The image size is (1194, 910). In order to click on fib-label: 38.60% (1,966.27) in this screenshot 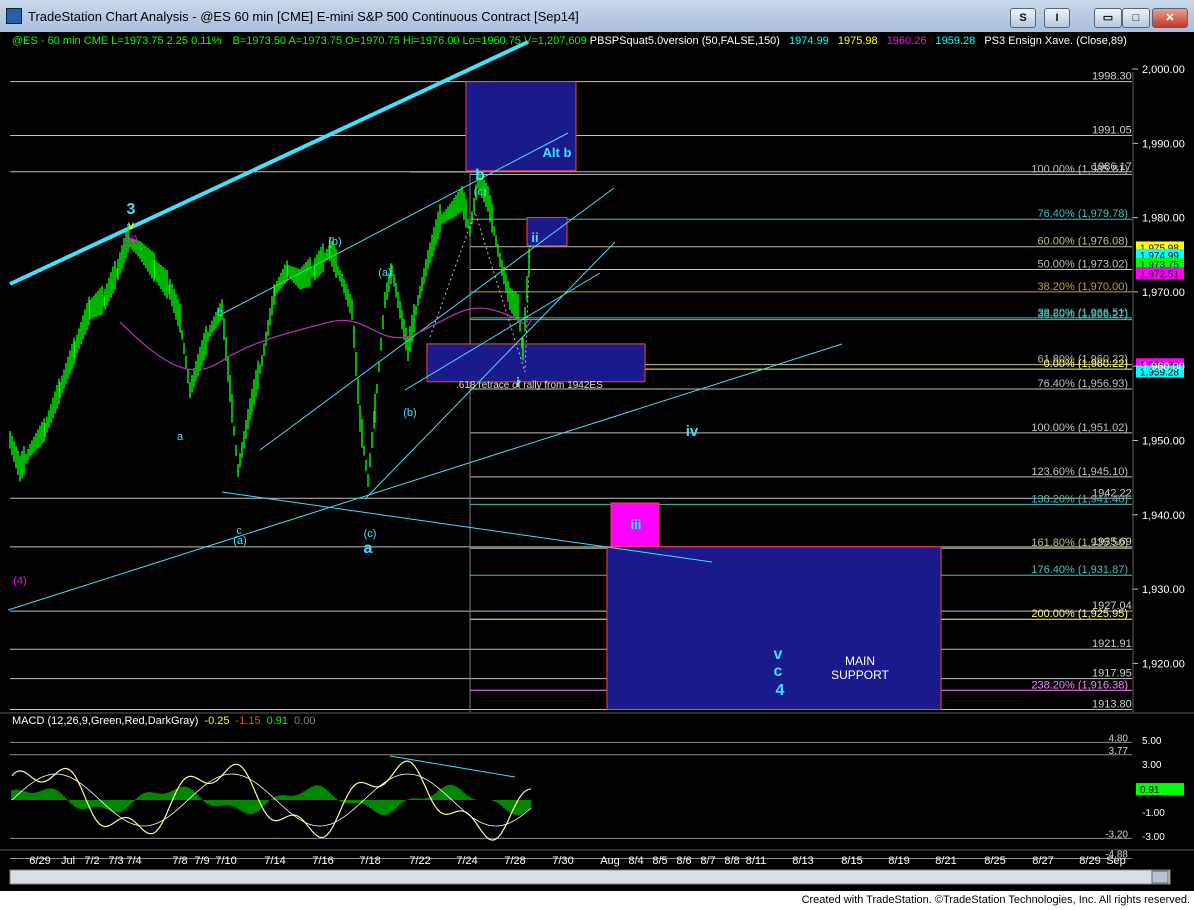, I will do `click(1082, 315)`.